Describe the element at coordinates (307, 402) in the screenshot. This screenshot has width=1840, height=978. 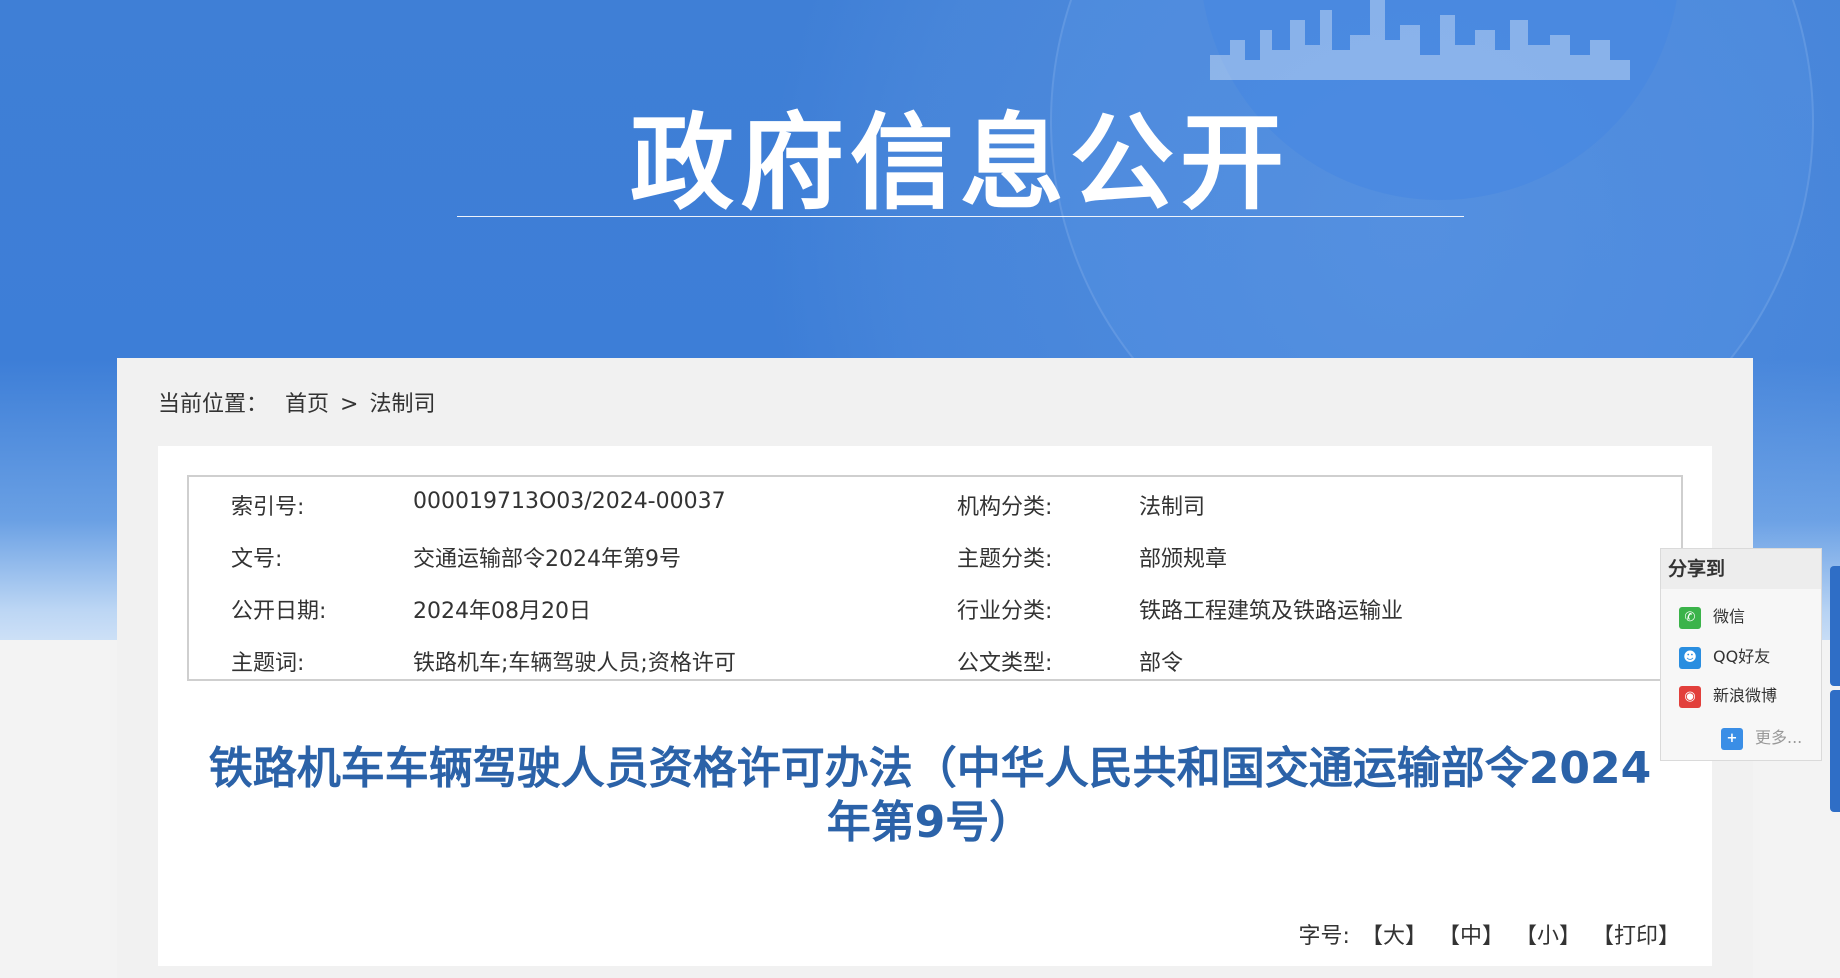
I see `breadcrumb-home-link: 首页` at that location.